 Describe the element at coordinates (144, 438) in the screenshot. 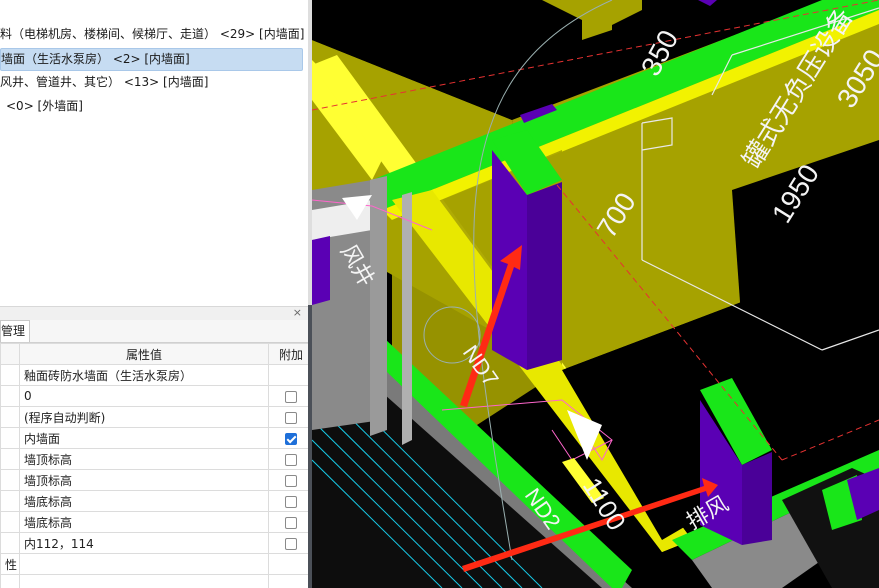

I see `property-value: 内墙面` at that location.